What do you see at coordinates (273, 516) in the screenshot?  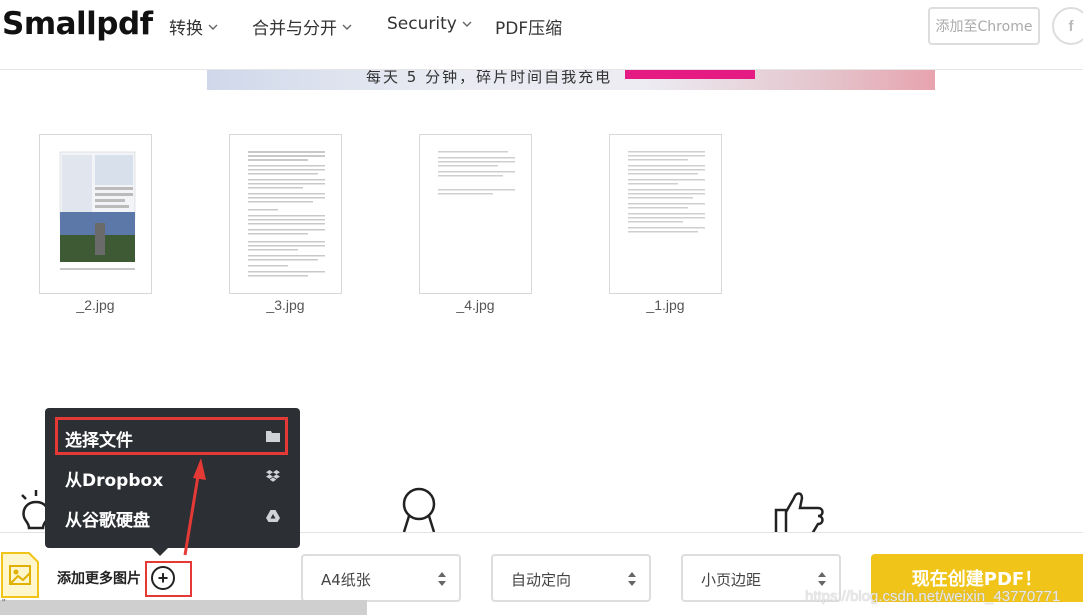 I see `google-drive-icon` at bounding box center [273, 516].